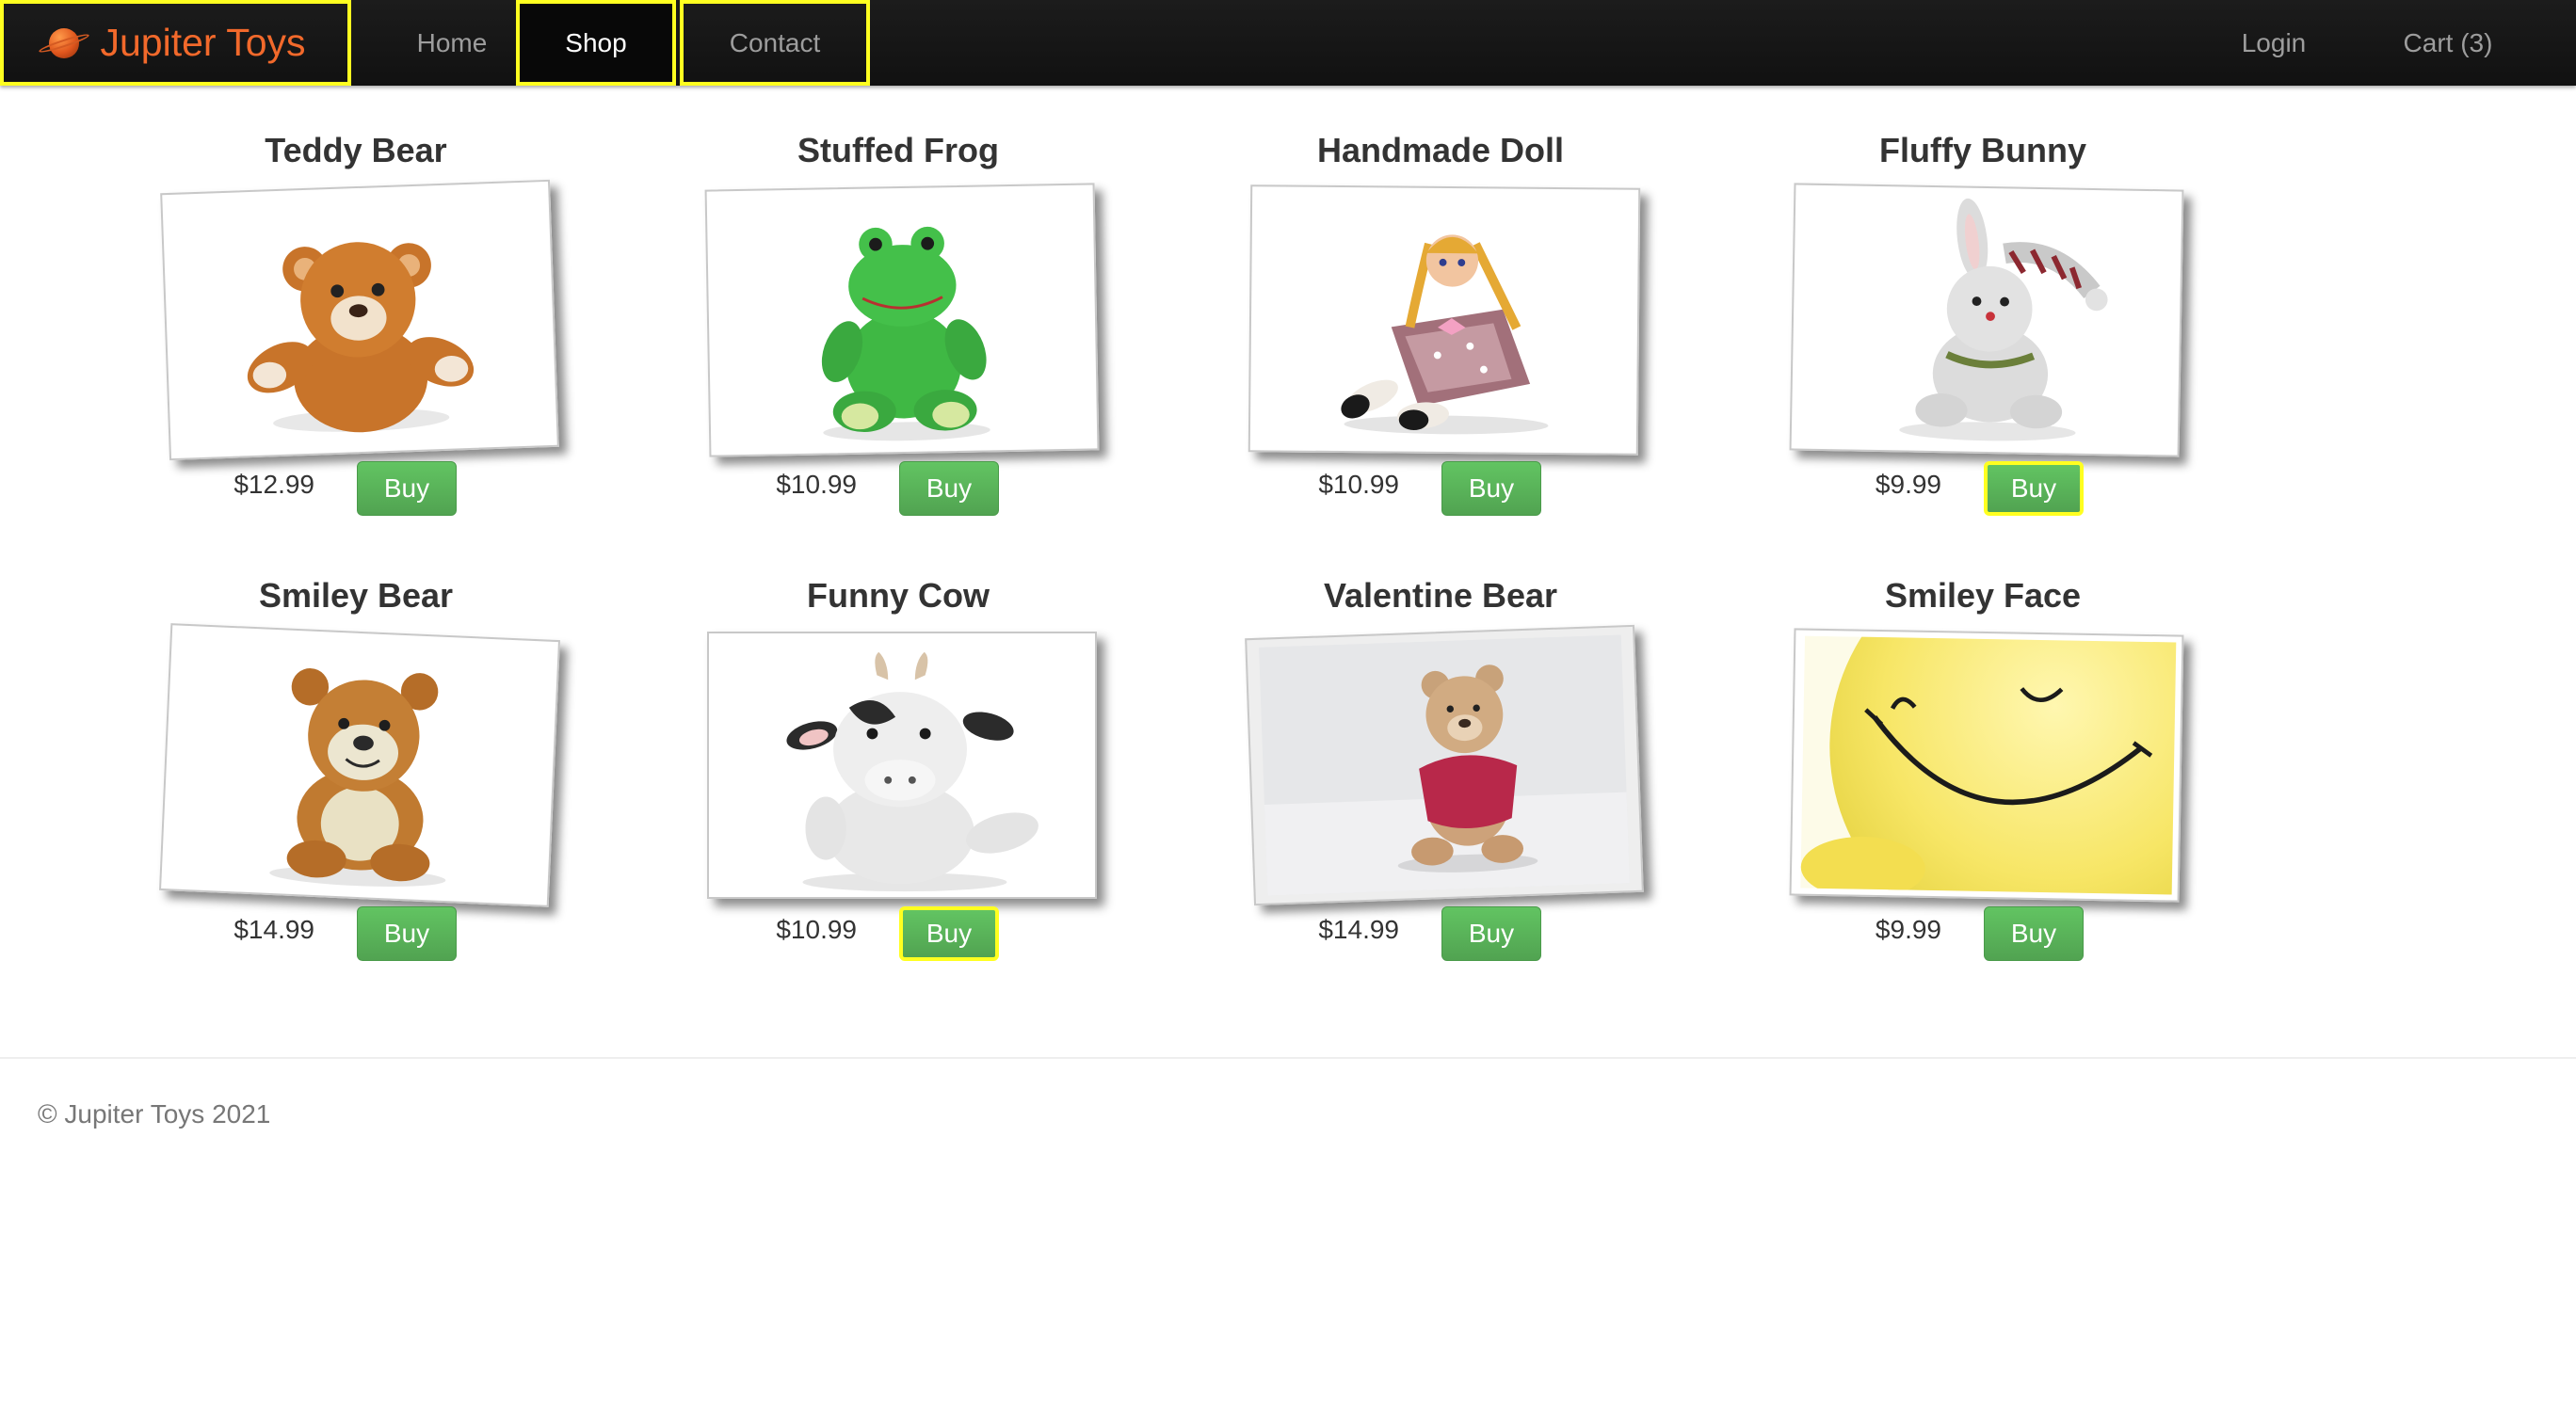  What do you see at coordinates (356, 595) in the screenshot?
I see `product-title: Smiley Bear` at bounding box center [356, 595].